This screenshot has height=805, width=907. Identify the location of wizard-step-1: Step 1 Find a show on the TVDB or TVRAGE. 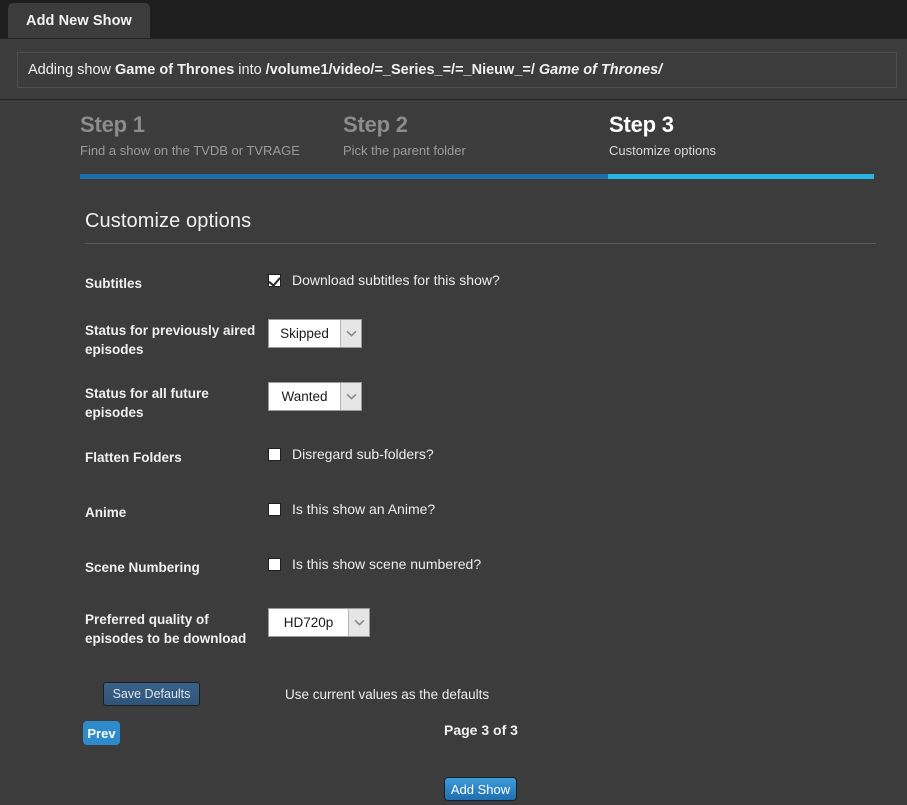
(190, 136).